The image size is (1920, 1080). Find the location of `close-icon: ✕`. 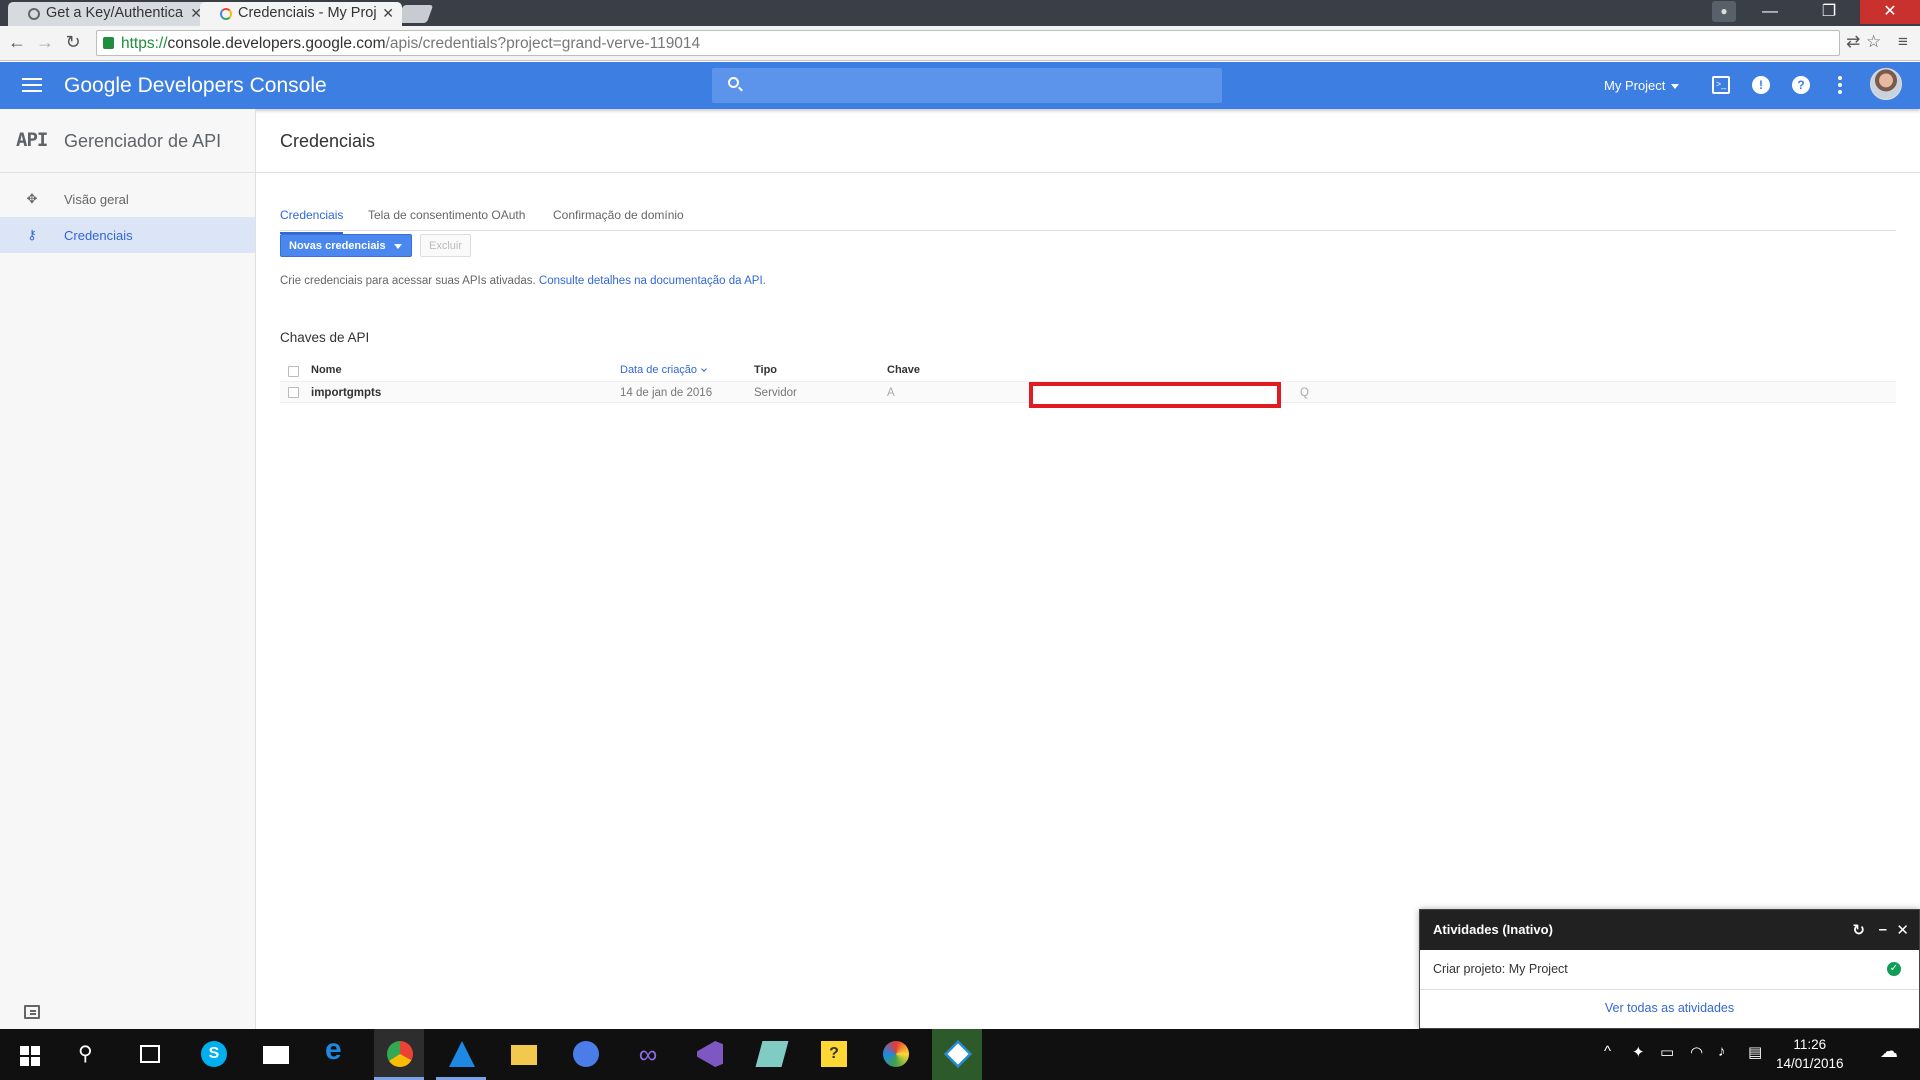

close-icon: ✕ is located at coordinates (1902, 930).